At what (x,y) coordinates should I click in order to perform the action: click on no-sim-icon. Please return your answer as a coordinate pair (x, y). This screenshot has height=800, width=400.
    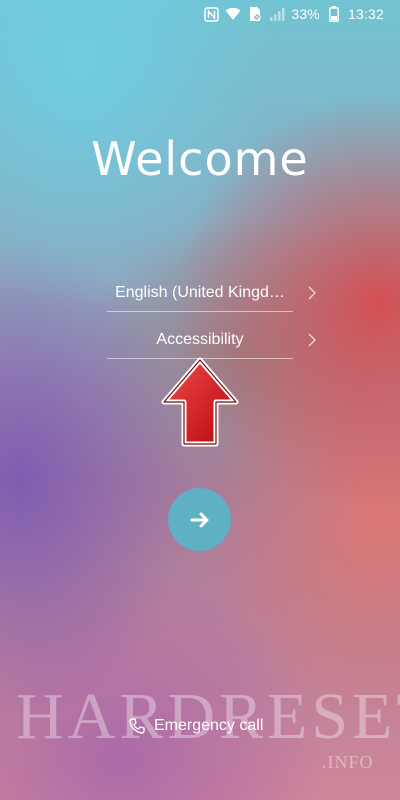
    Looking at the image, I should click on (255, 14).